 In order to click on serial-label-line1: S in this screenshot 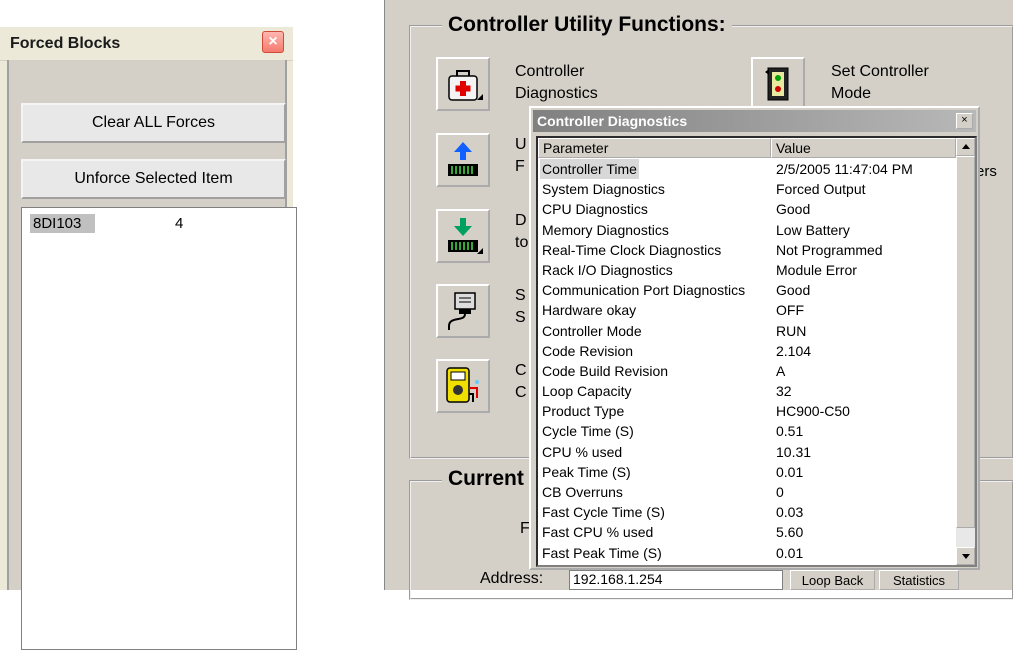, I will do `click(520, 295)`.